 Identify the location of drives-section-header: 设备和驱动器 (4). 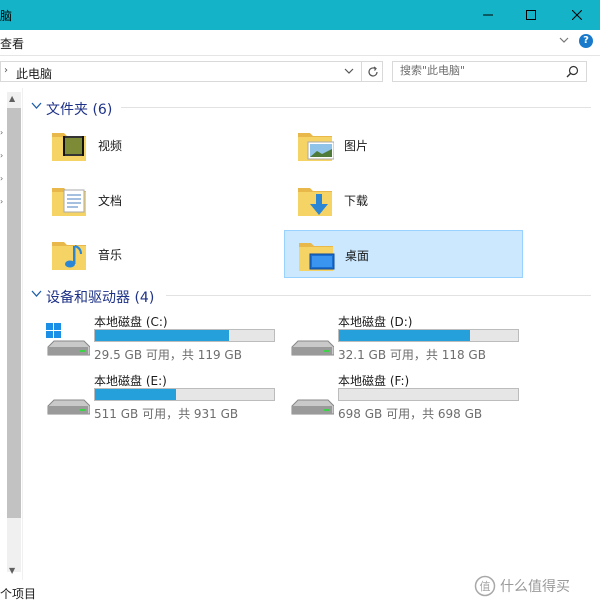
(311, 296).